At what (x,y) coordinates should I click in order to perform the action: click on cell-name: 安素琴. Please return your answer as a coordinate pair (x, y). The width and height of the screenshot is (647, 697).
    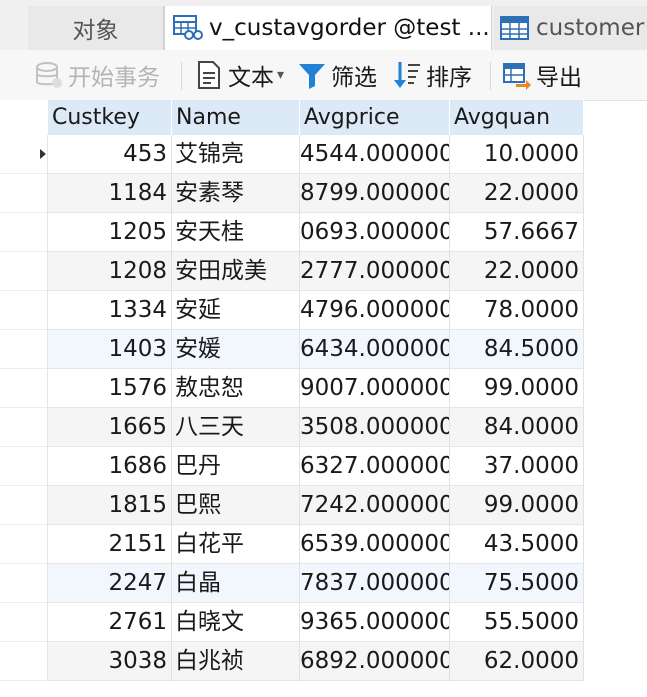
    Looking at the image, I should click on (236, 193).